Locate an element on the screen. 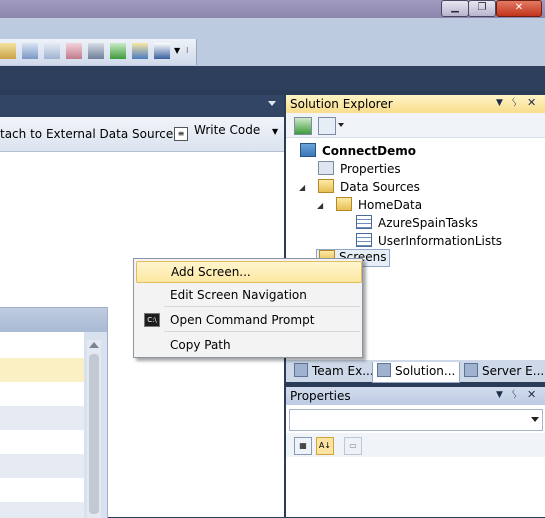 This screenshot has width=545, height=518. properties-title: Properties is located at coordinates (320, 396).